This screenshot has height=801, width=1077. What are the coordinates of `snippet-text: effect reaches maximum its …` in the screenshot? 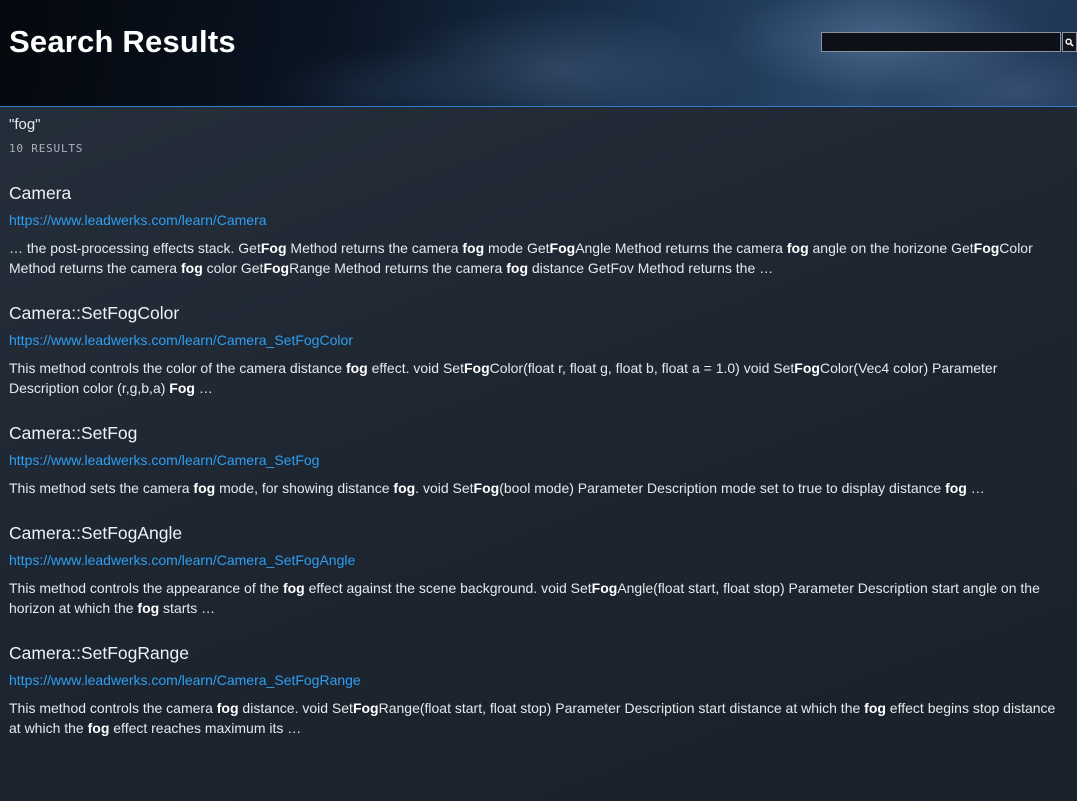 It's located at (205, 728).